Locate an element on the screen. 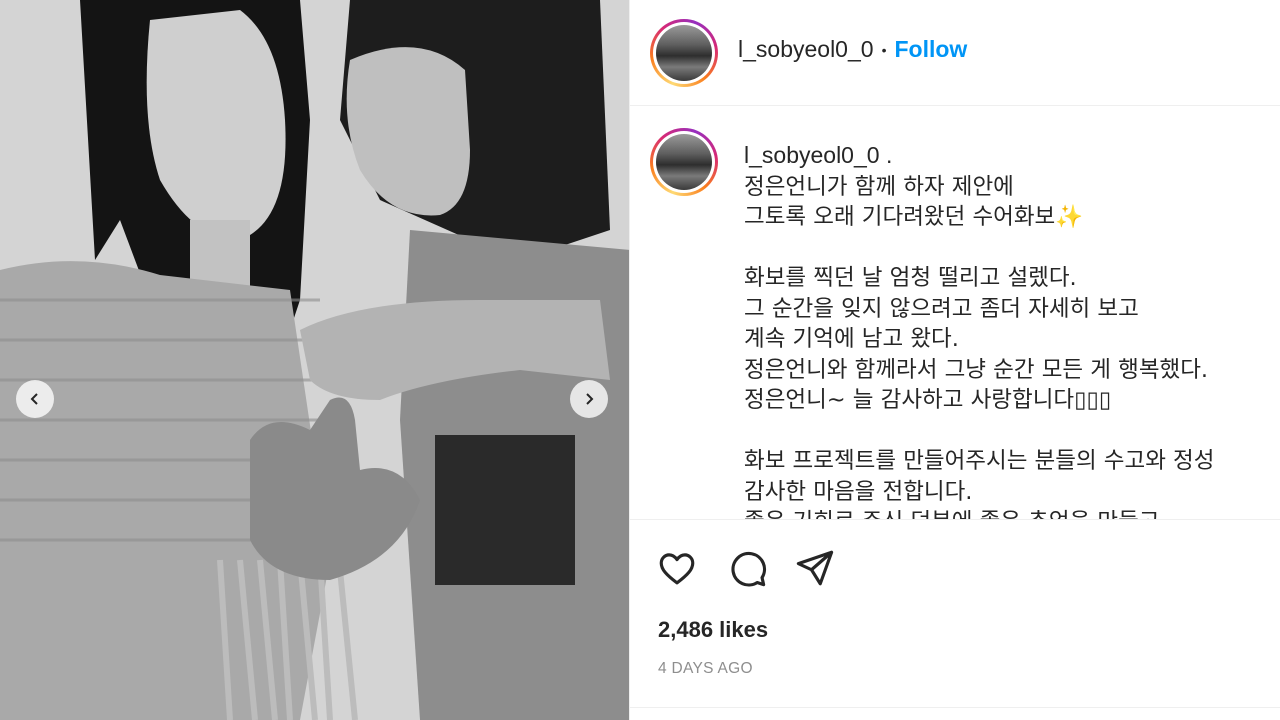  caption-line: 그 순간을 잊지 않으려고 좀더 자세히 보고 is located at coordinates (941, 308).